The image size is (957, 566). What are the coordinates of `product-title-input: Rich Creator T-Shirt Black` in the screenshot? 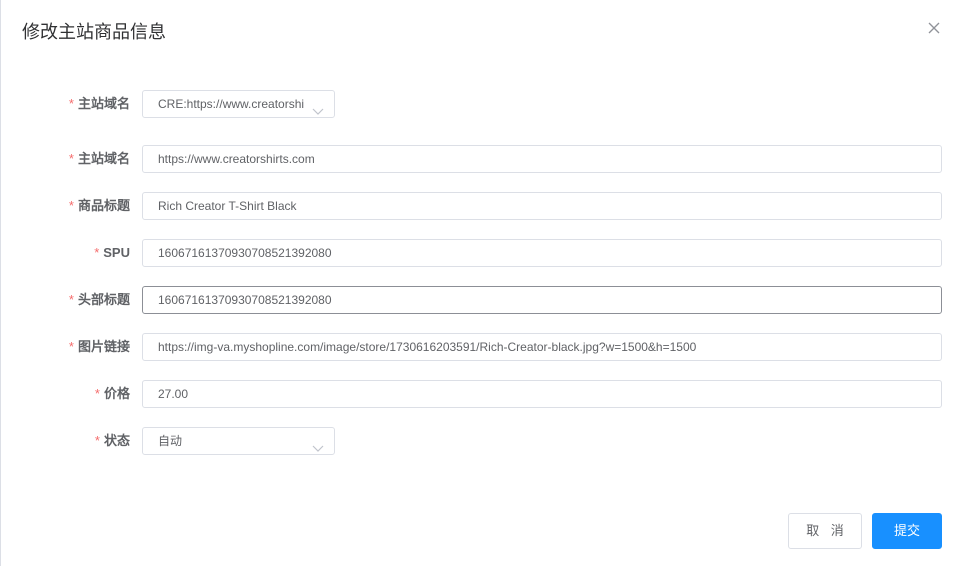 It's located at (542, 206).